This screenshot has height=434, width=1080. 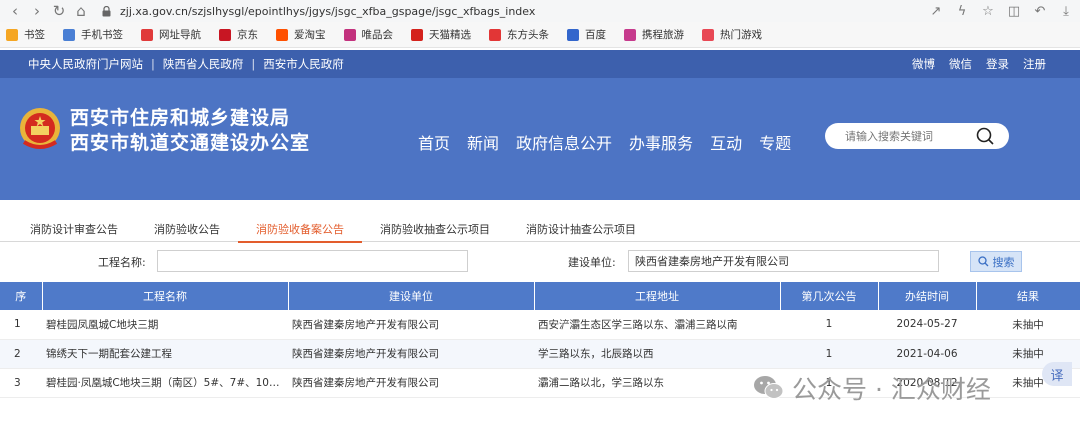 I want to click on download-icon: ⤓, so click(x=1066, y=11).